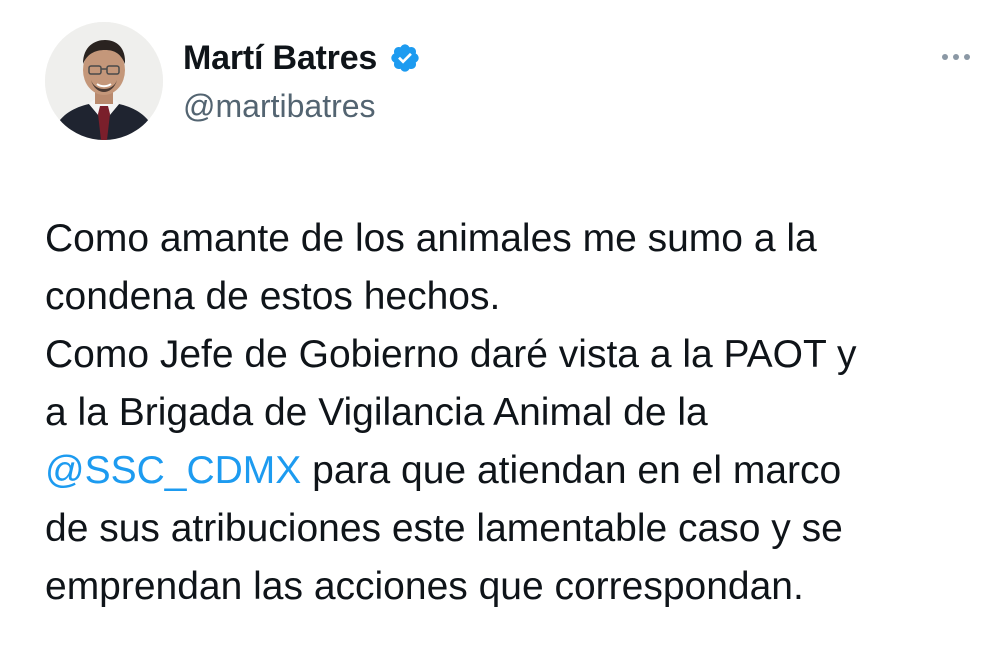 This screenshot has width=995, height=645. I want to click on tweet-text-line-with-mention: @SSC_CDMX para que atiendan en el marco, so click(510, 471).